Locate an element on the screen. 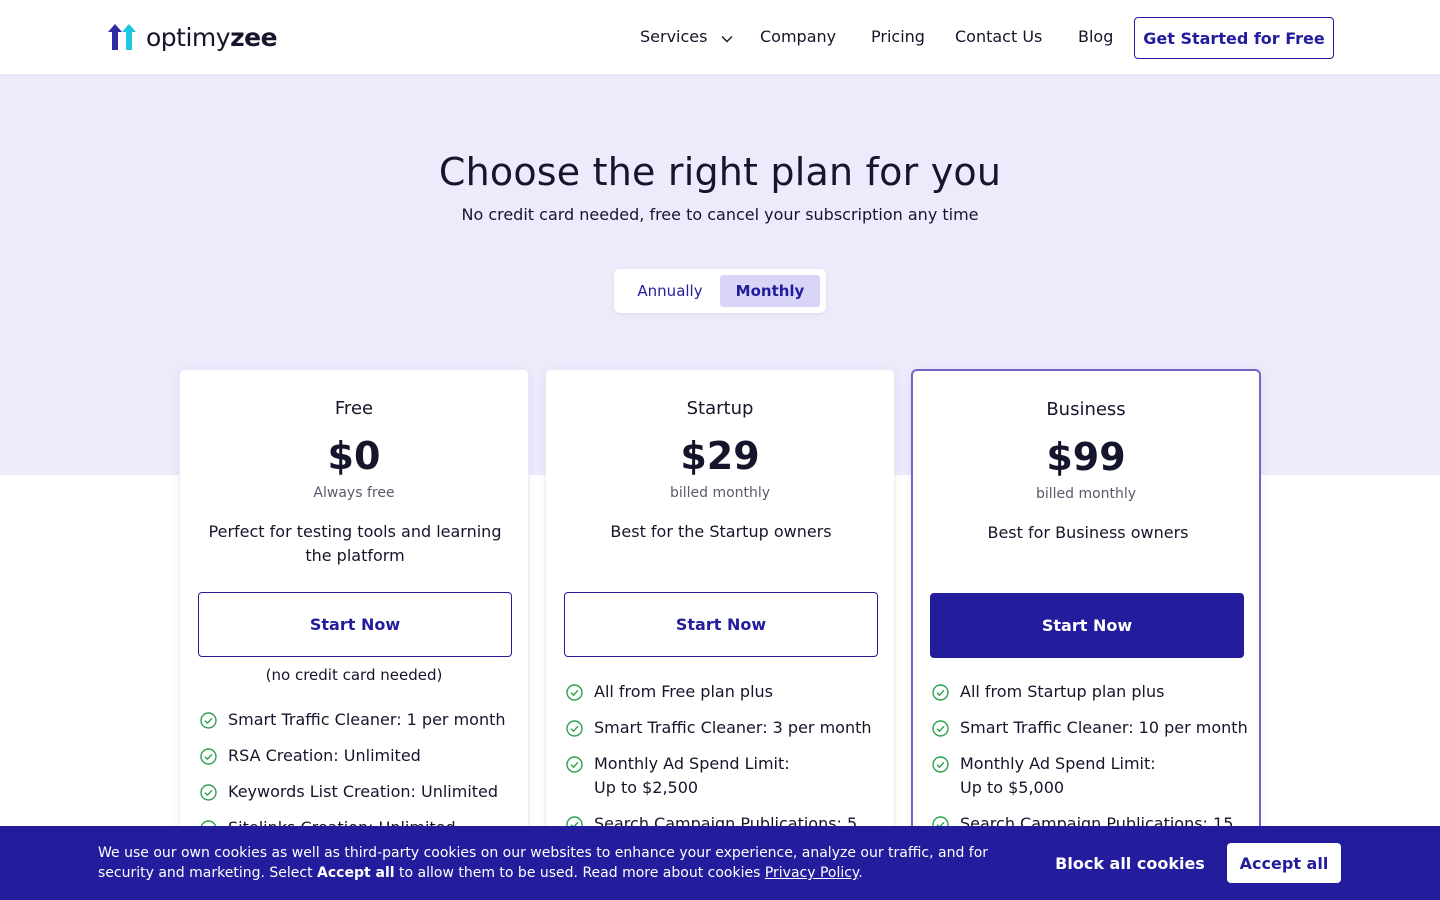 This screenshot has height=900, width=1440. list-item: All from Startup plan plus is located at coordinates (1092, 692).